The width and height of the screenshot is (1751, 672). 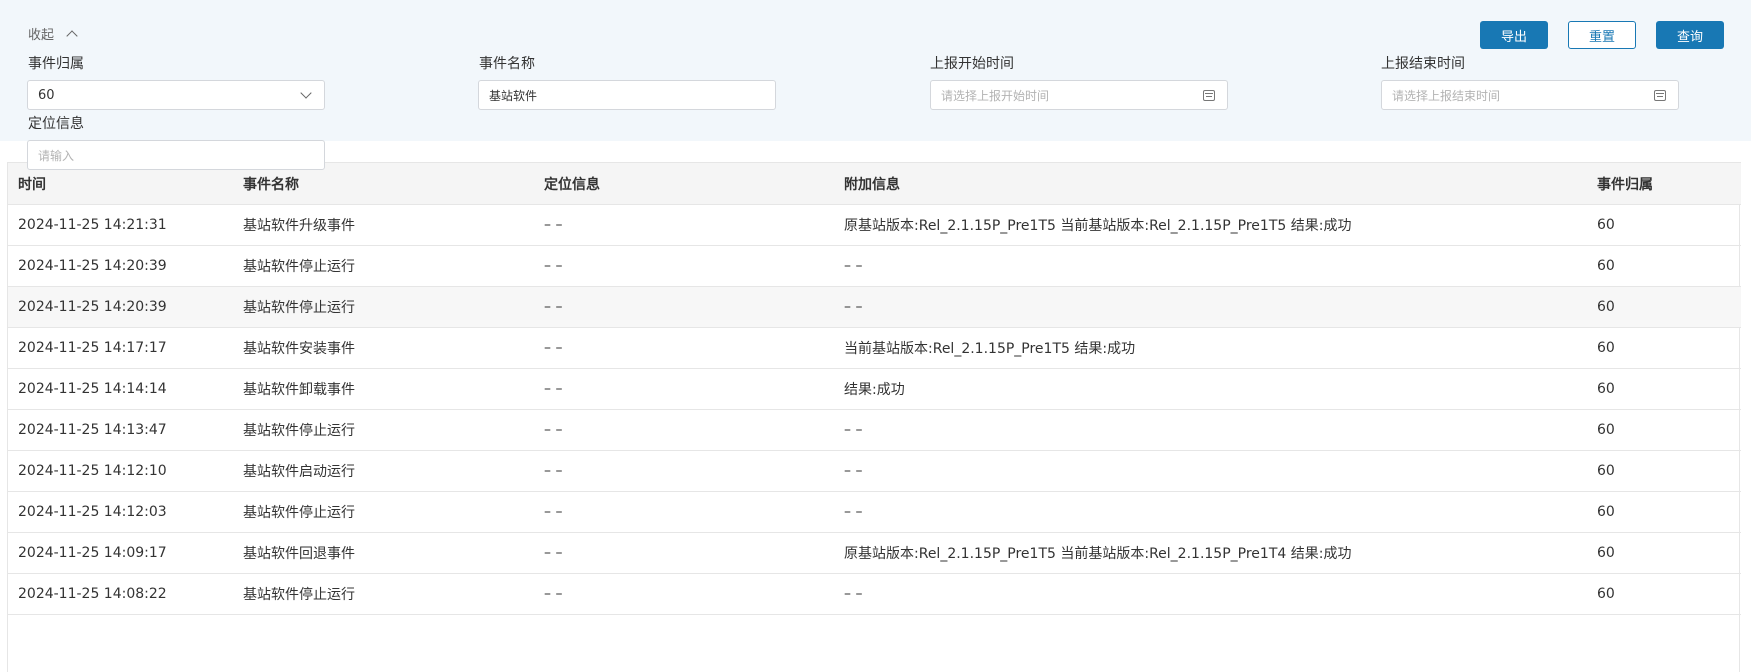 I want to click on cell-event-name: 基站软件安装事件, so click(x=383, y=348).